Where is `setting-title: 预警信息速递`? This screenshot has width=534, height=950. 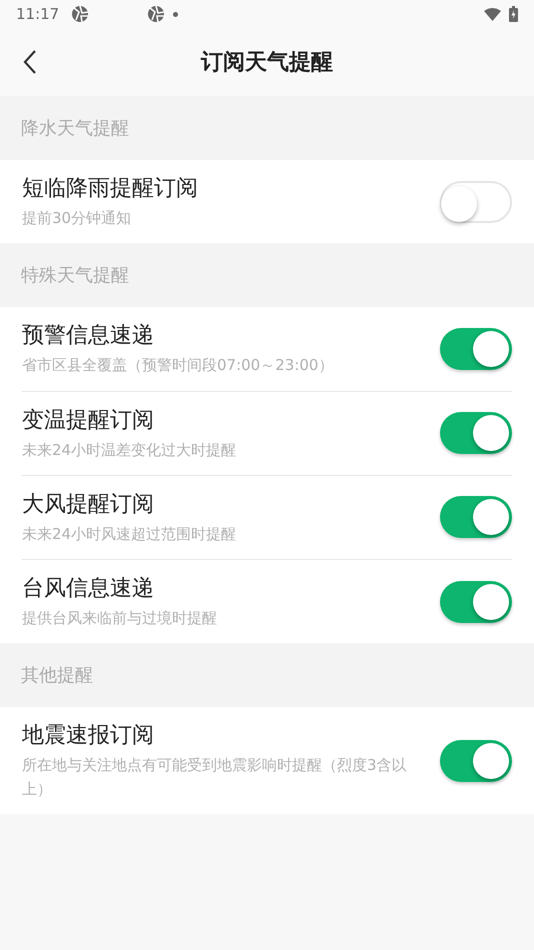
setting-title: 预警信息速递 is located at coordinates (88, 336).